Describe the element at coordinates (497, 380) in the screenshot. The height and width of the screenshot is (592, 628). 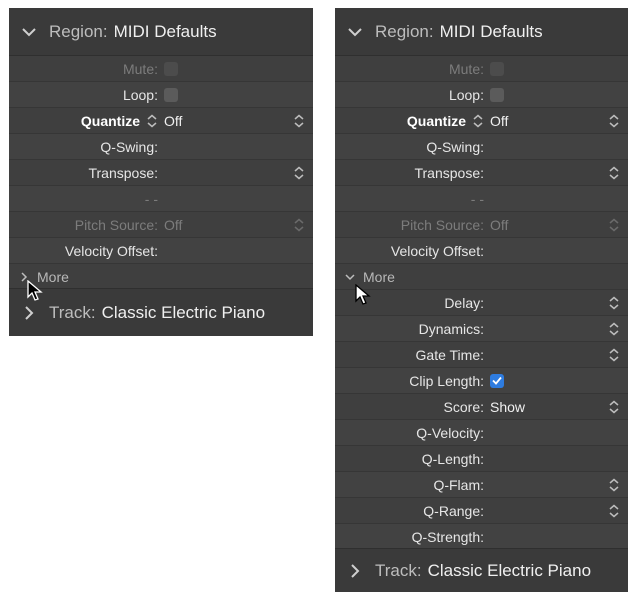
I see `clip-length-checkbox` at that location.